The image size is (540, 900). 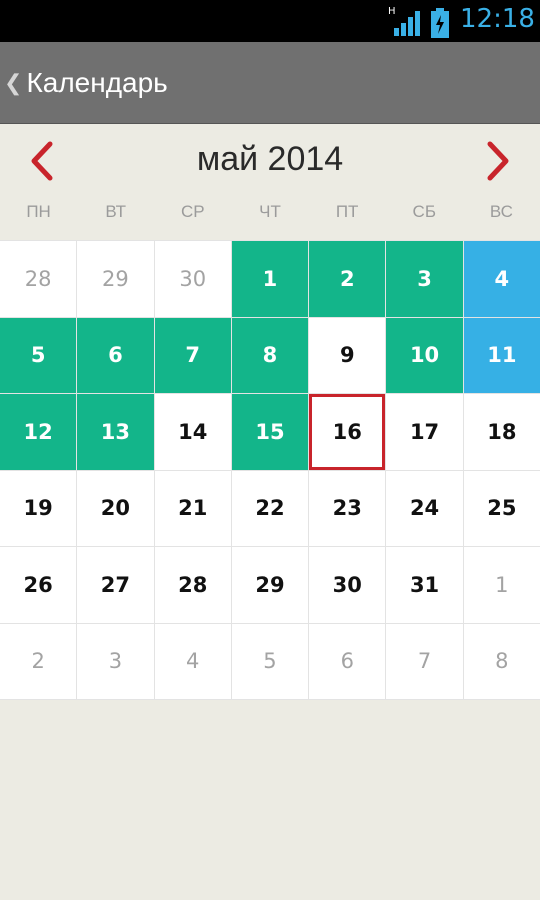 I want to click on status-bar: H 12:18, so click(x=270, y=21).